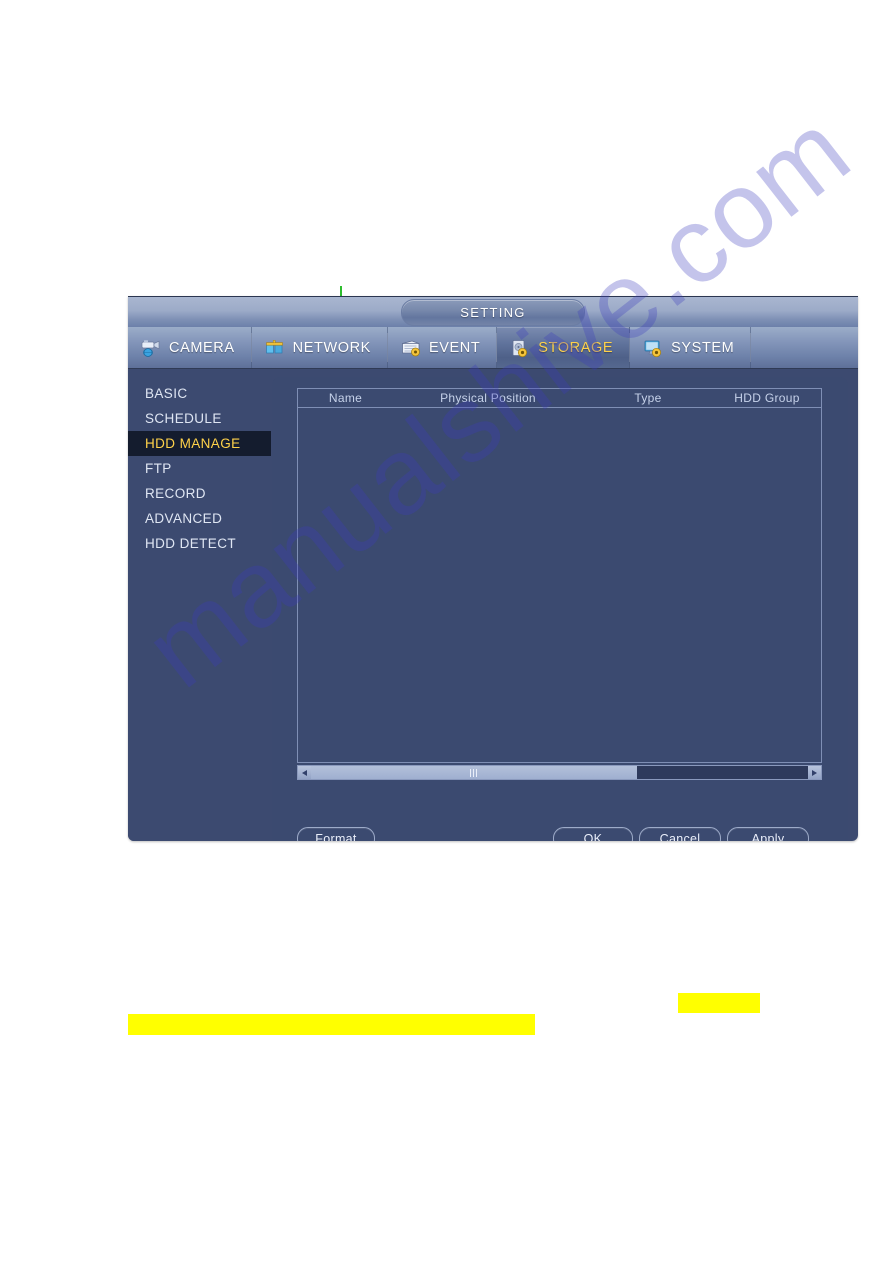 This screenshot has width=893, height=1263. I want to click on tab-camera: CAMERA, so click(190, 347).